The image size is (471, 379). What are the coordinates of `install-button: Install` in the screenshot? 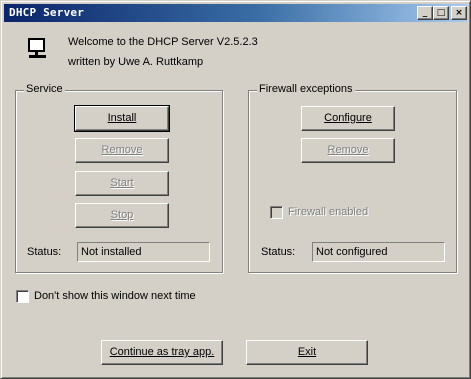 It's located at (122, 118).